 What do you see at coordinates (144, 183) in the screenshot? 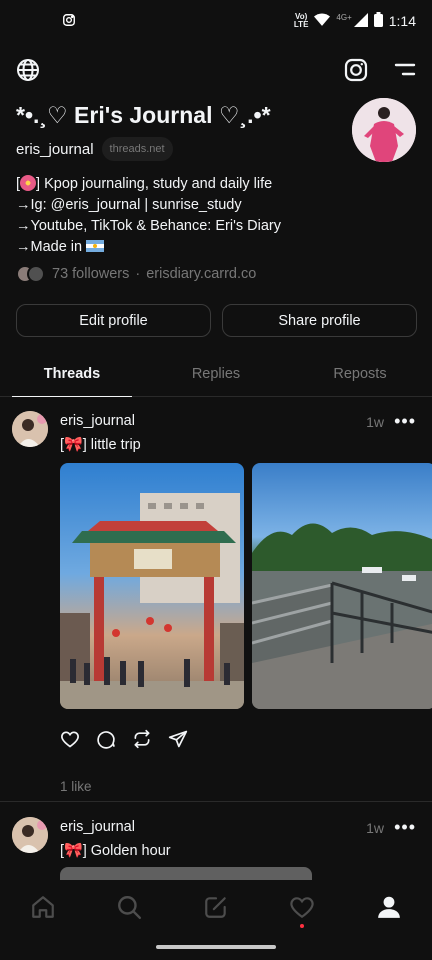
I see `bio-line-1: [] Kpop journaling, study and daily life` at bounding box center [144, 183].